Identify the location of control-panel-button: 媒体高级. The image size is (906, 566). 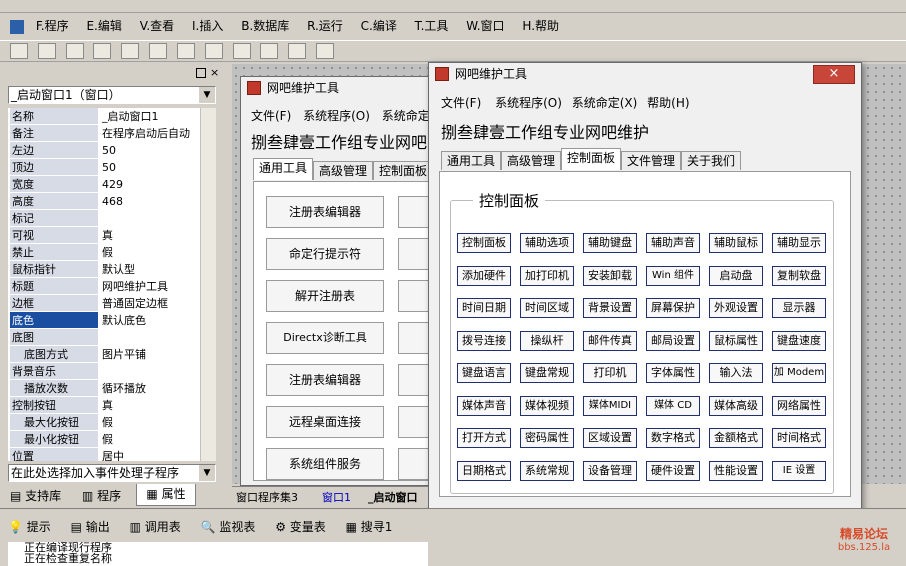
(736, 405).